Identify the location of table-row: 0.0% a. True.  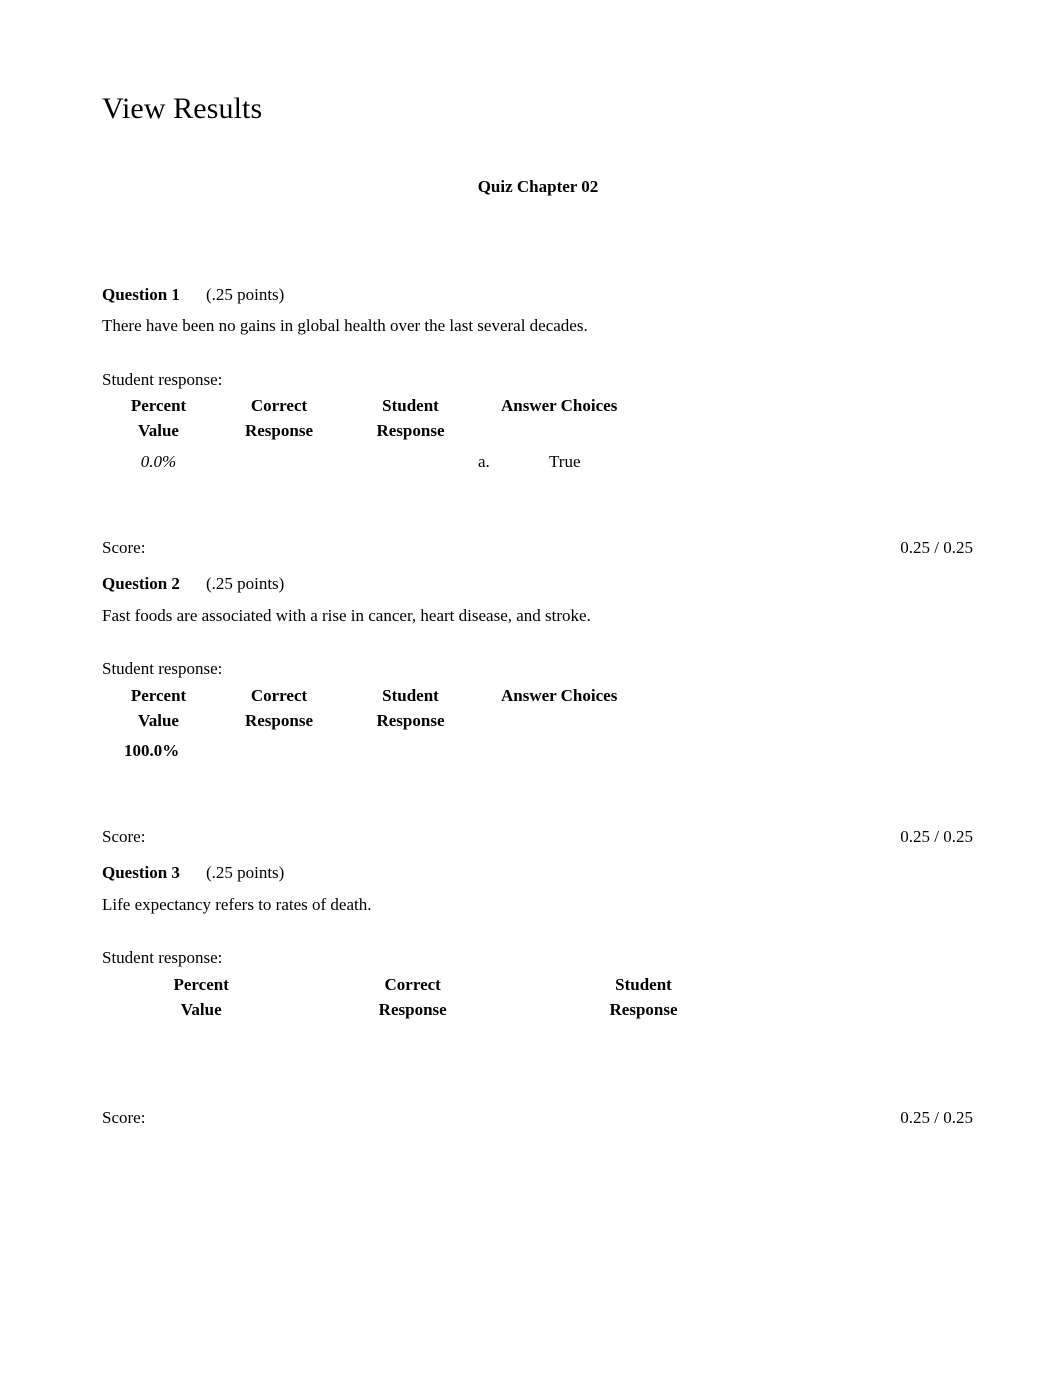
(432, 459).